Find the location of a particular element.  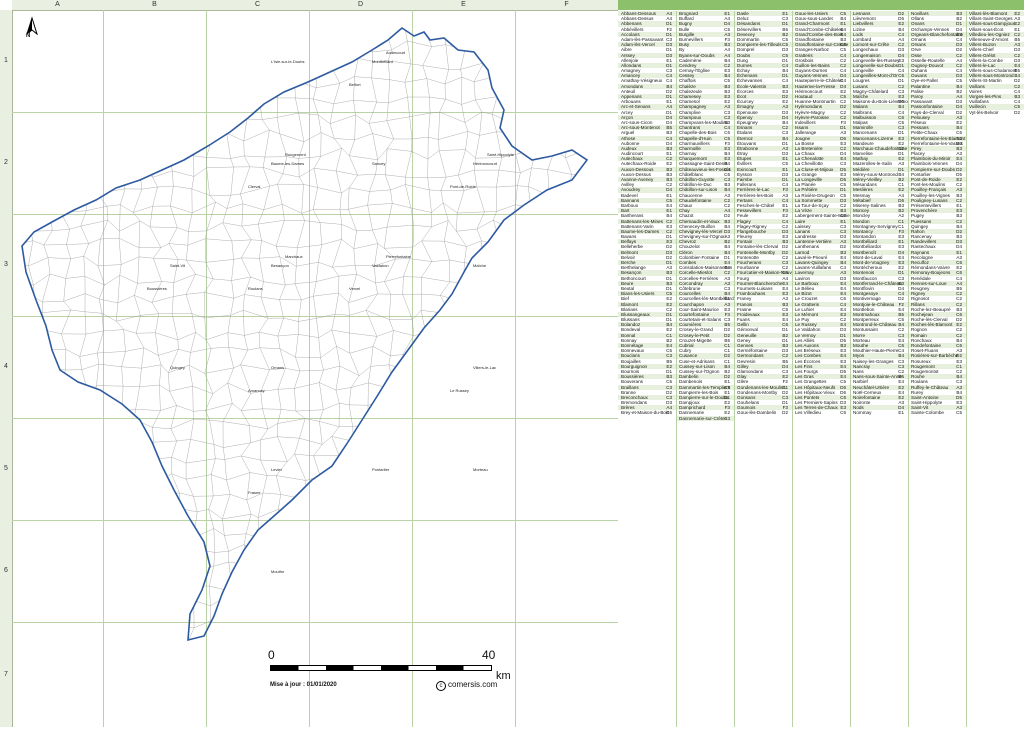

north-arrow is located at coordinates (32, 29).